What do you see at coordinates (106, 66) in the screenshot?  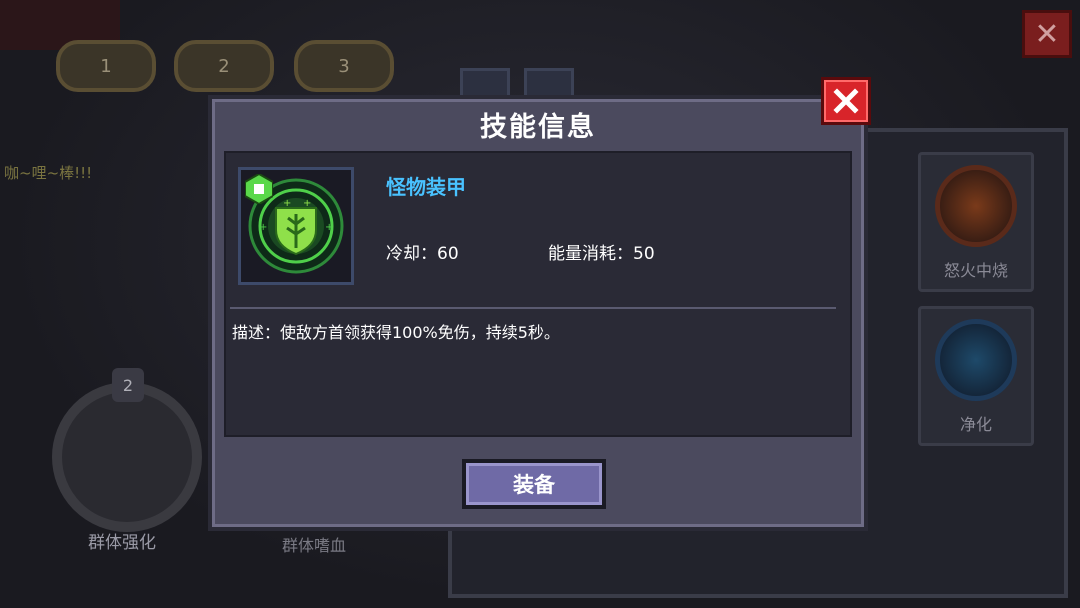 I see `tab-1: 1` at bounding box center [106, 66].